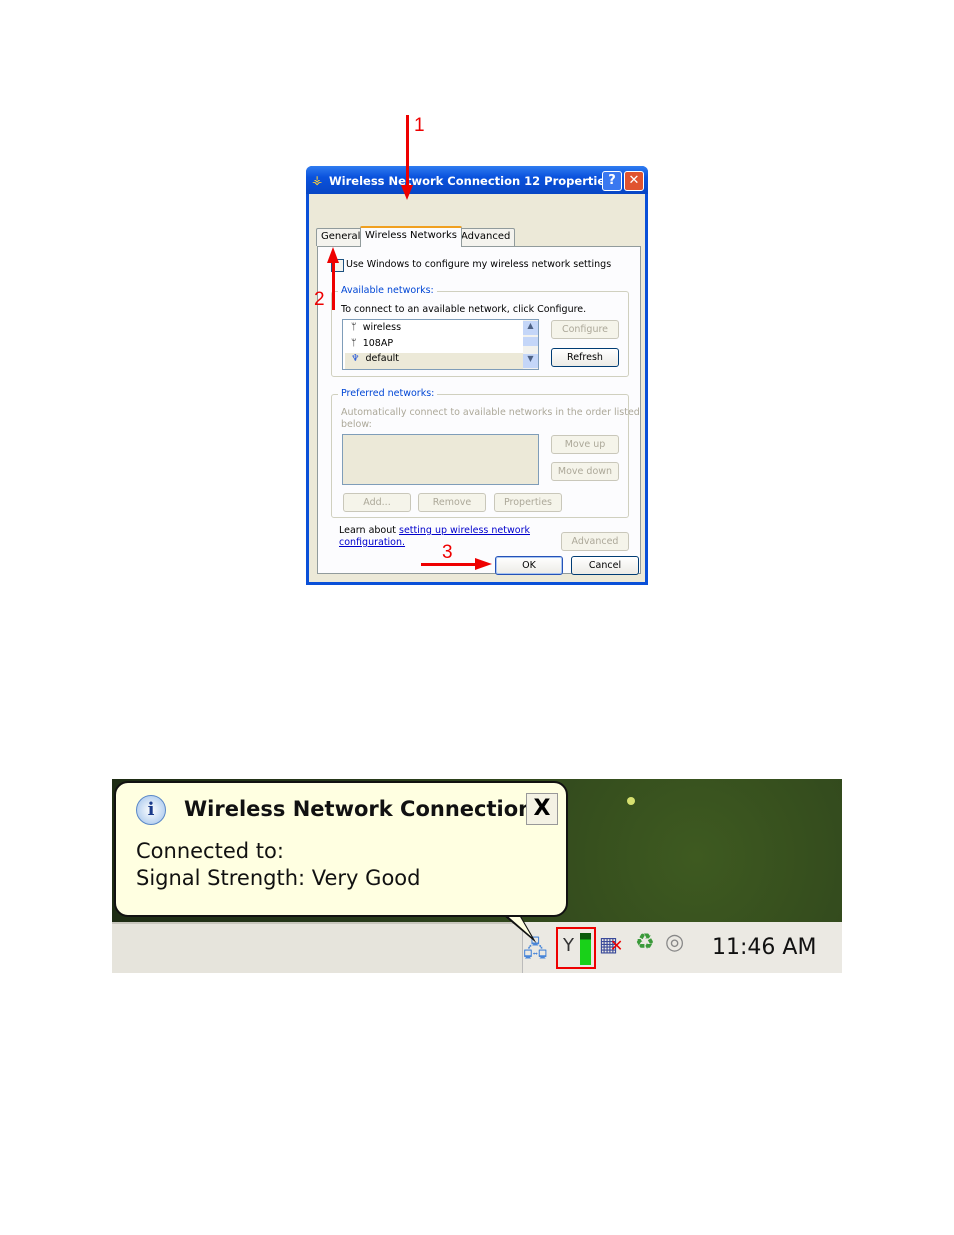  What do you see at coordinates (486, 237) in the screenshot?
I see `tab-advanced: Advanced` at bounding box center [486, 237].